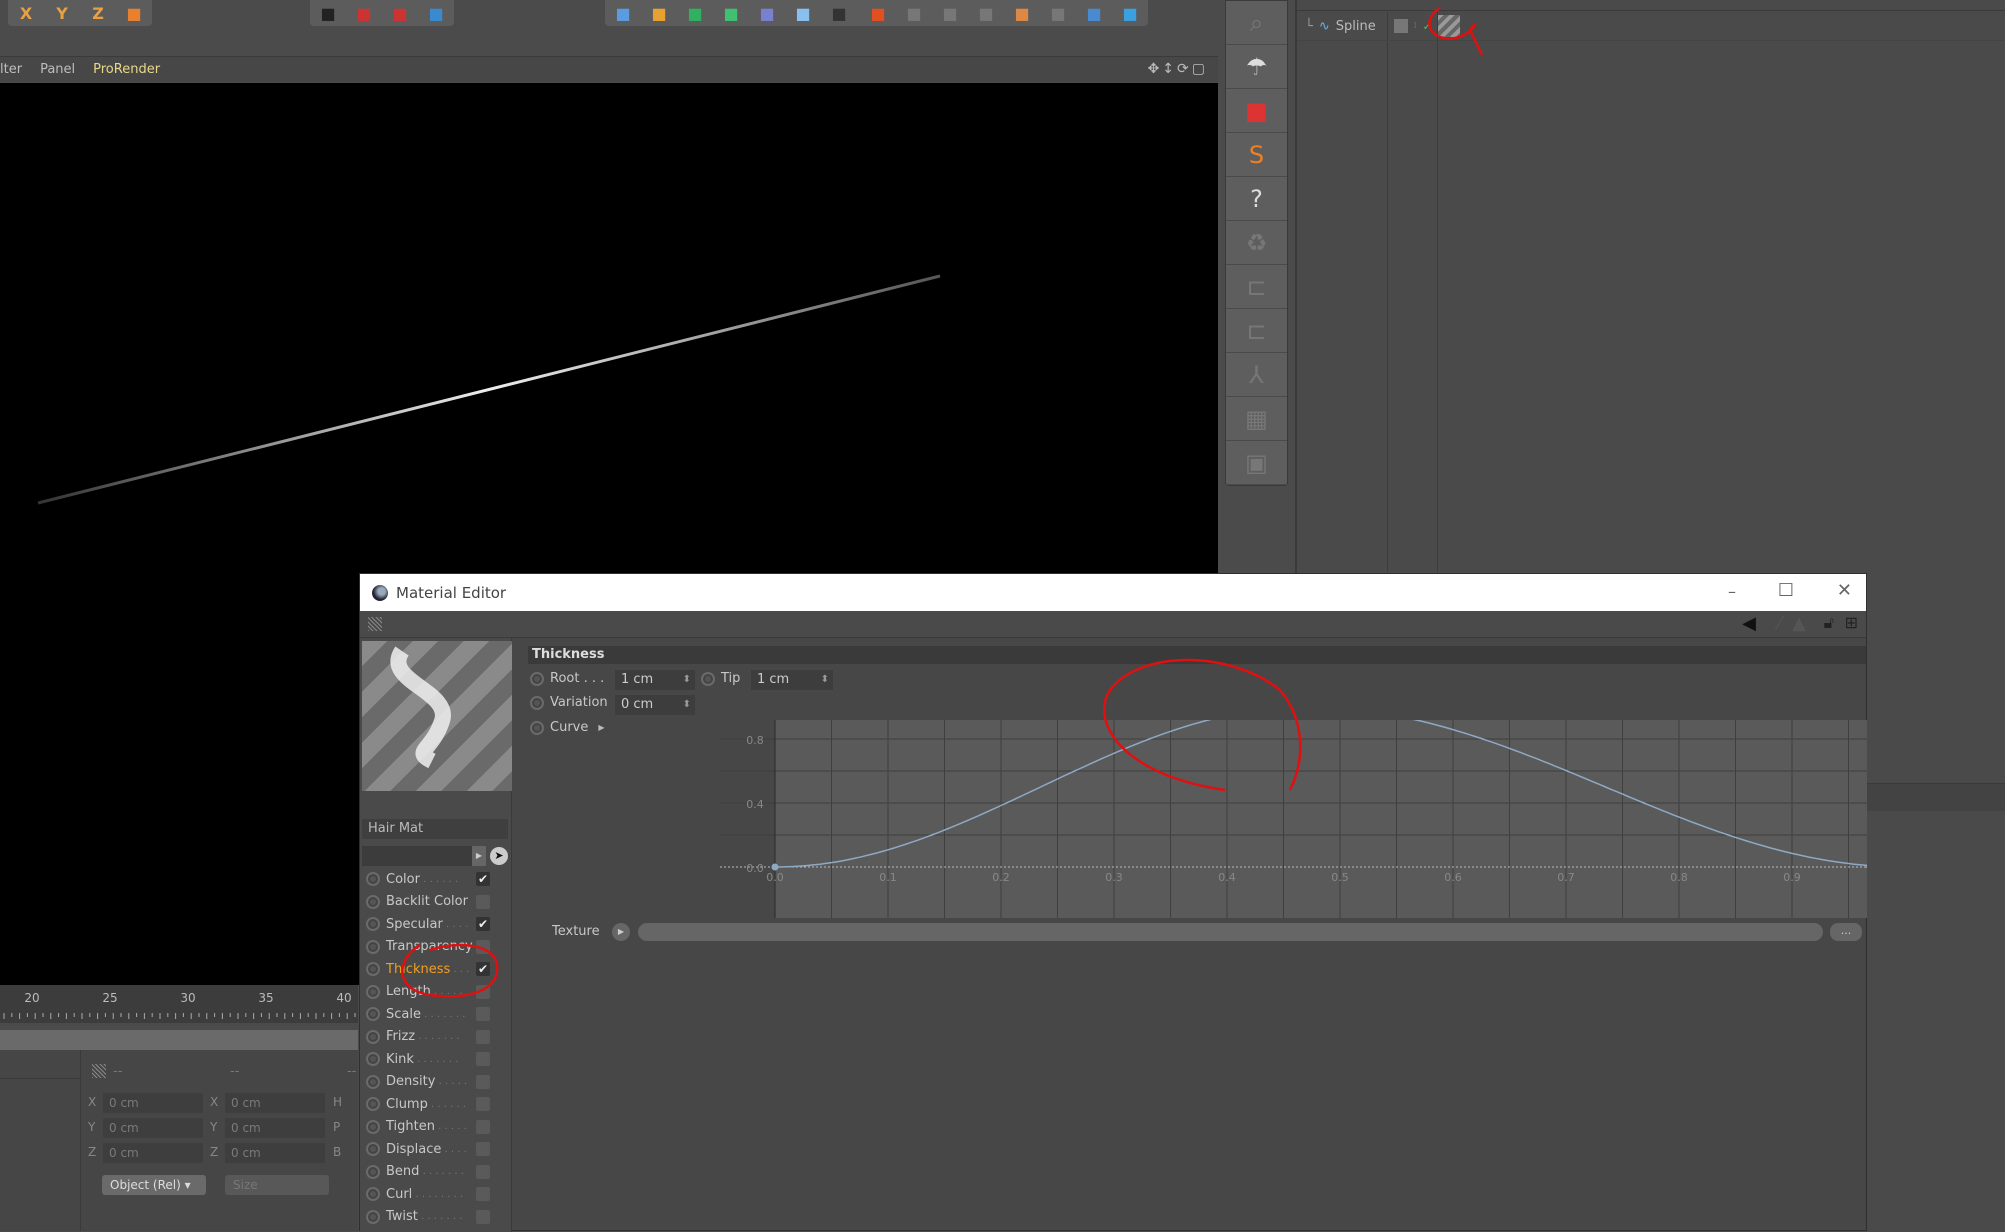 Image resolution: width=2005 pixels, height=1232 pixels. Describe the element at coordinates (623, 13) in the screenshot. I see `cube-icon: ■` at that location.